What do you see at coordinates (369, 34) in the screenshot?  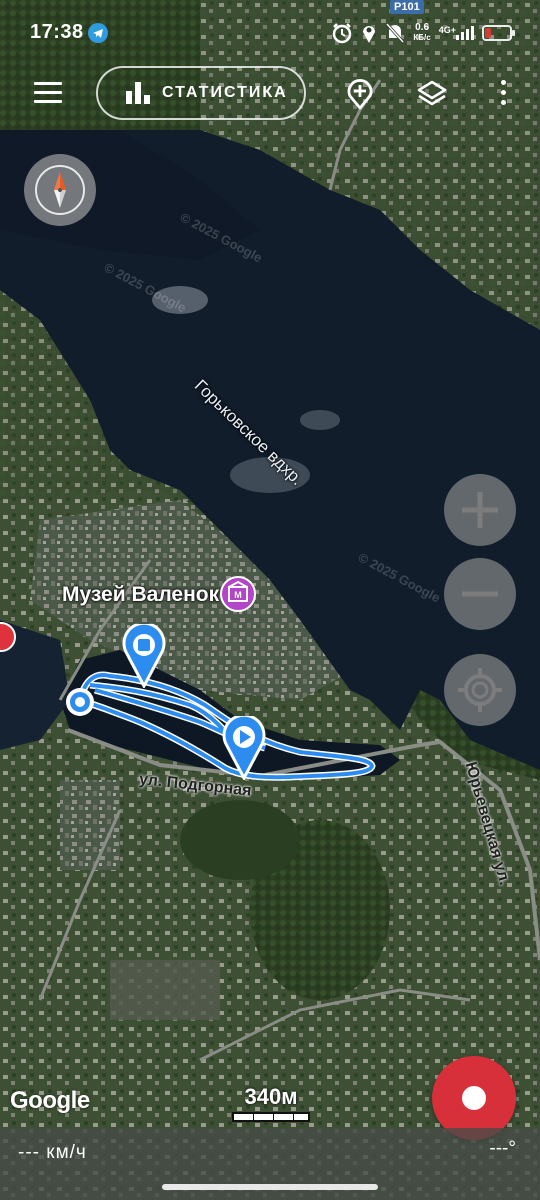 I see `location-icon` at bounding box center [369, 34].